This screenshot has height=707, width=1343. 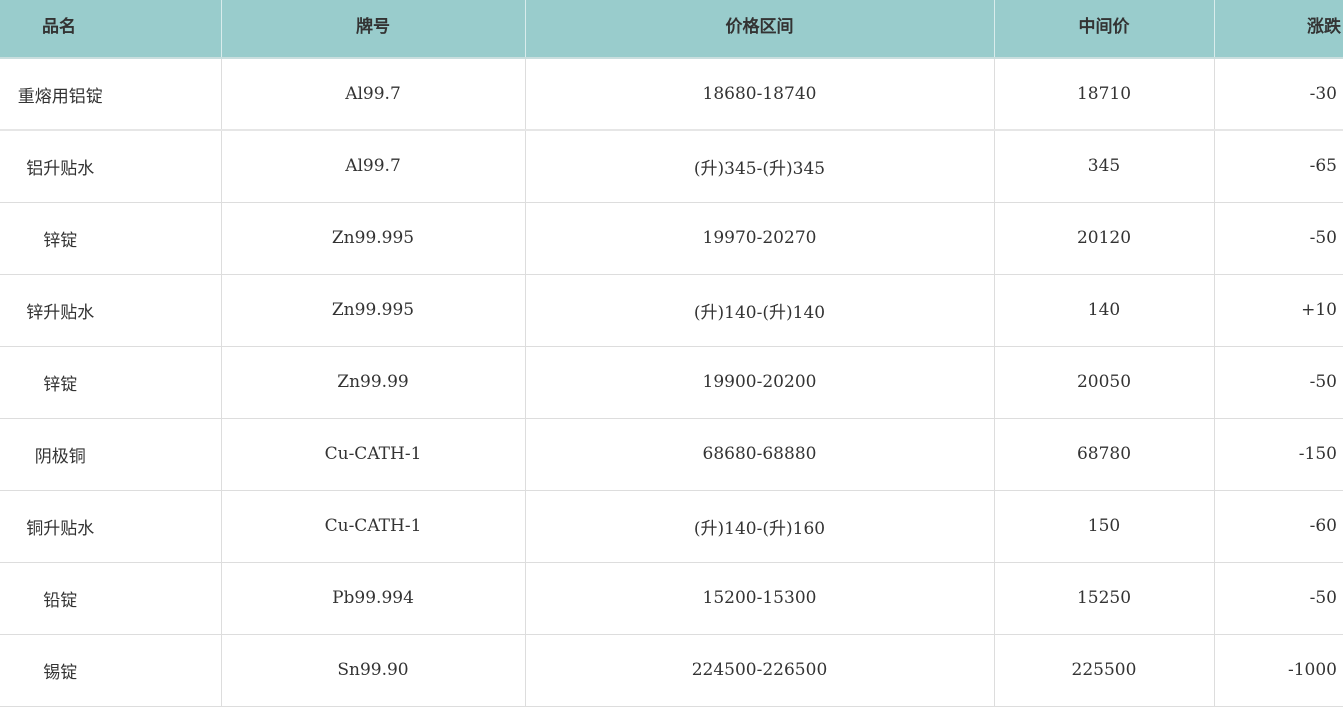 I want to click on table-row: 锌锭 Zn99.995 19970-20270 20120 -50, so click(x=671, y=238).